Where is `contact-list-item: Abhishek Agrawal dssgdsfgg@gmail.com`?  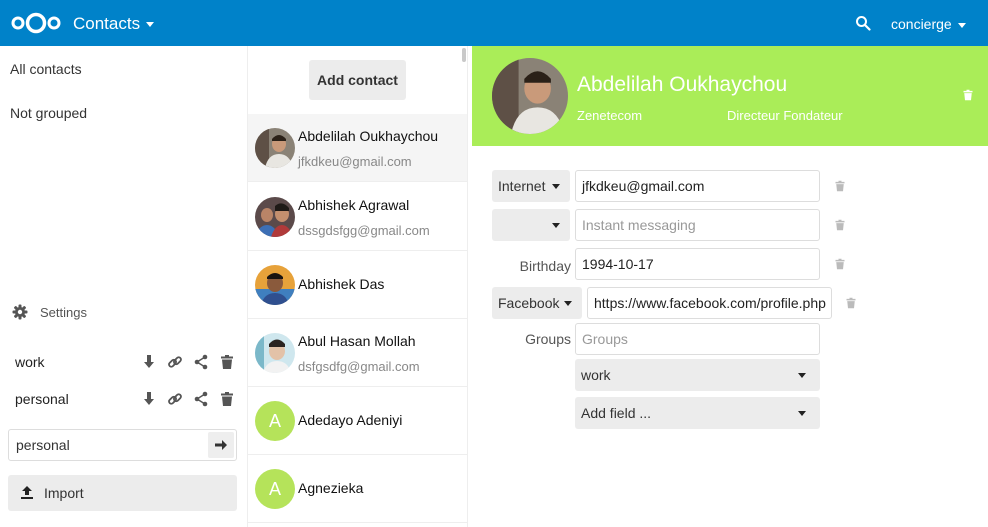 contact-list-item: Abhishek Agrawal dssgdsfgg@gmail.com is located at coordinates (357, 217).